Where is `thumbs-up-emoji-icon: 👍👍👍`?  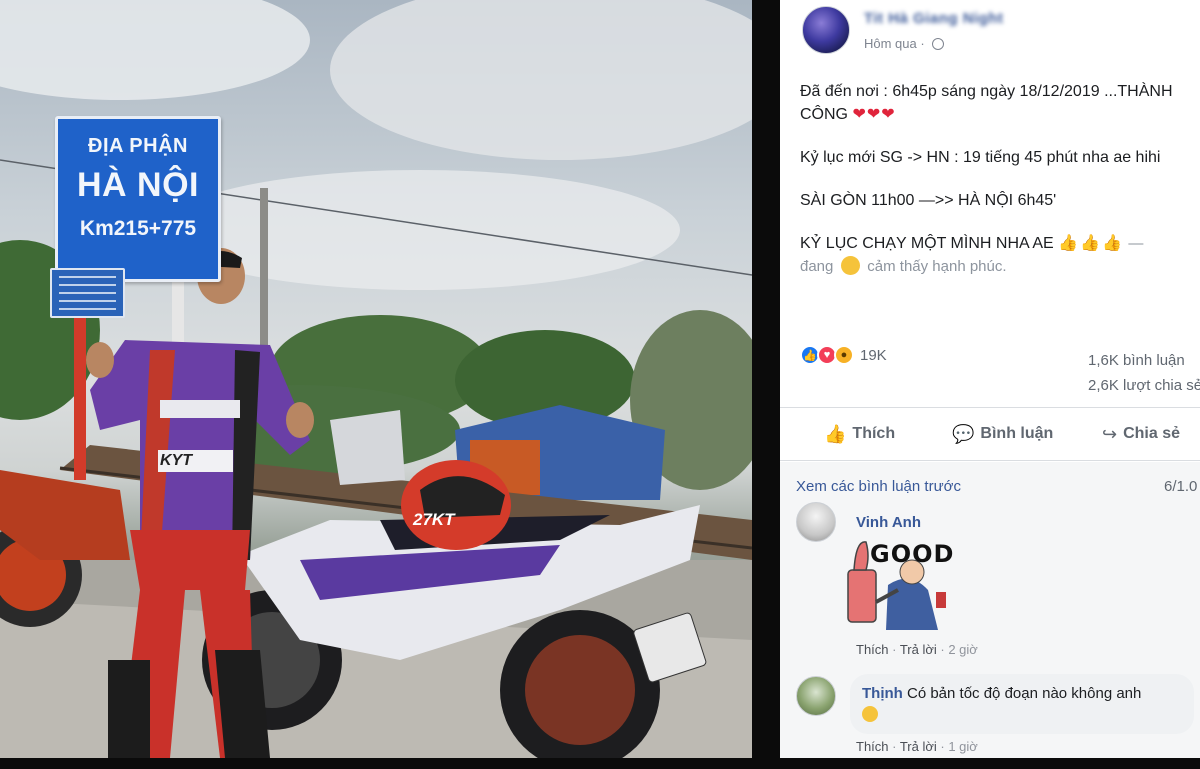 thumbs-up-emoji-icon: 👍👍👍 is located at coordinates (1091, 243).